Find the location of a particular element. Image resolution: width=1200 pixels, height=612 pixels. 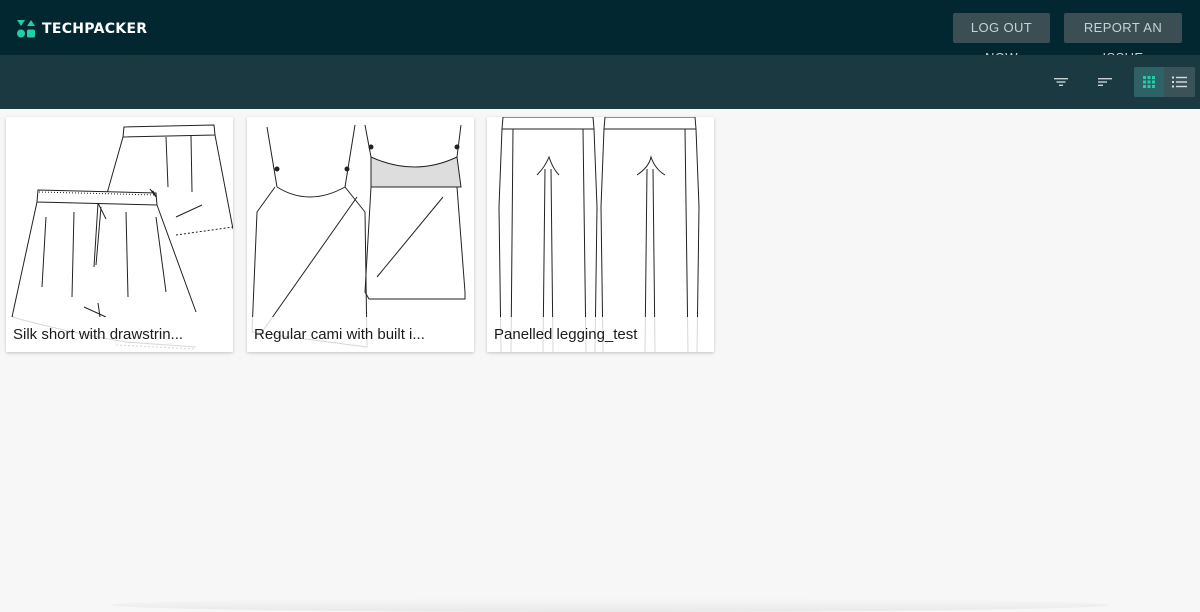

toolbar is located at coordinates (600, 82).